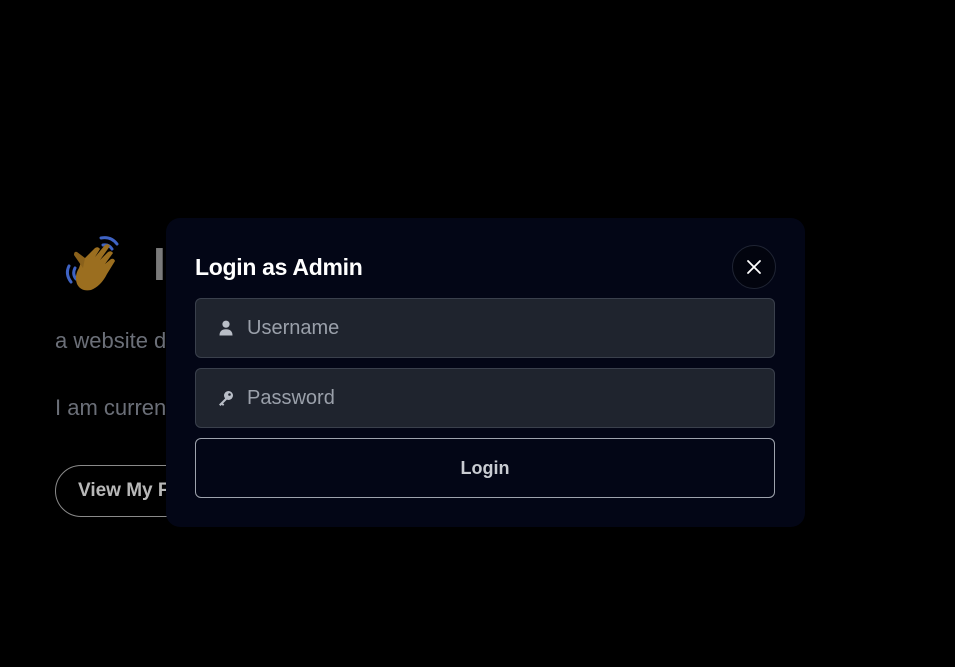 The image size is (955, 667). I want to click on username-input, so click(510, 328).